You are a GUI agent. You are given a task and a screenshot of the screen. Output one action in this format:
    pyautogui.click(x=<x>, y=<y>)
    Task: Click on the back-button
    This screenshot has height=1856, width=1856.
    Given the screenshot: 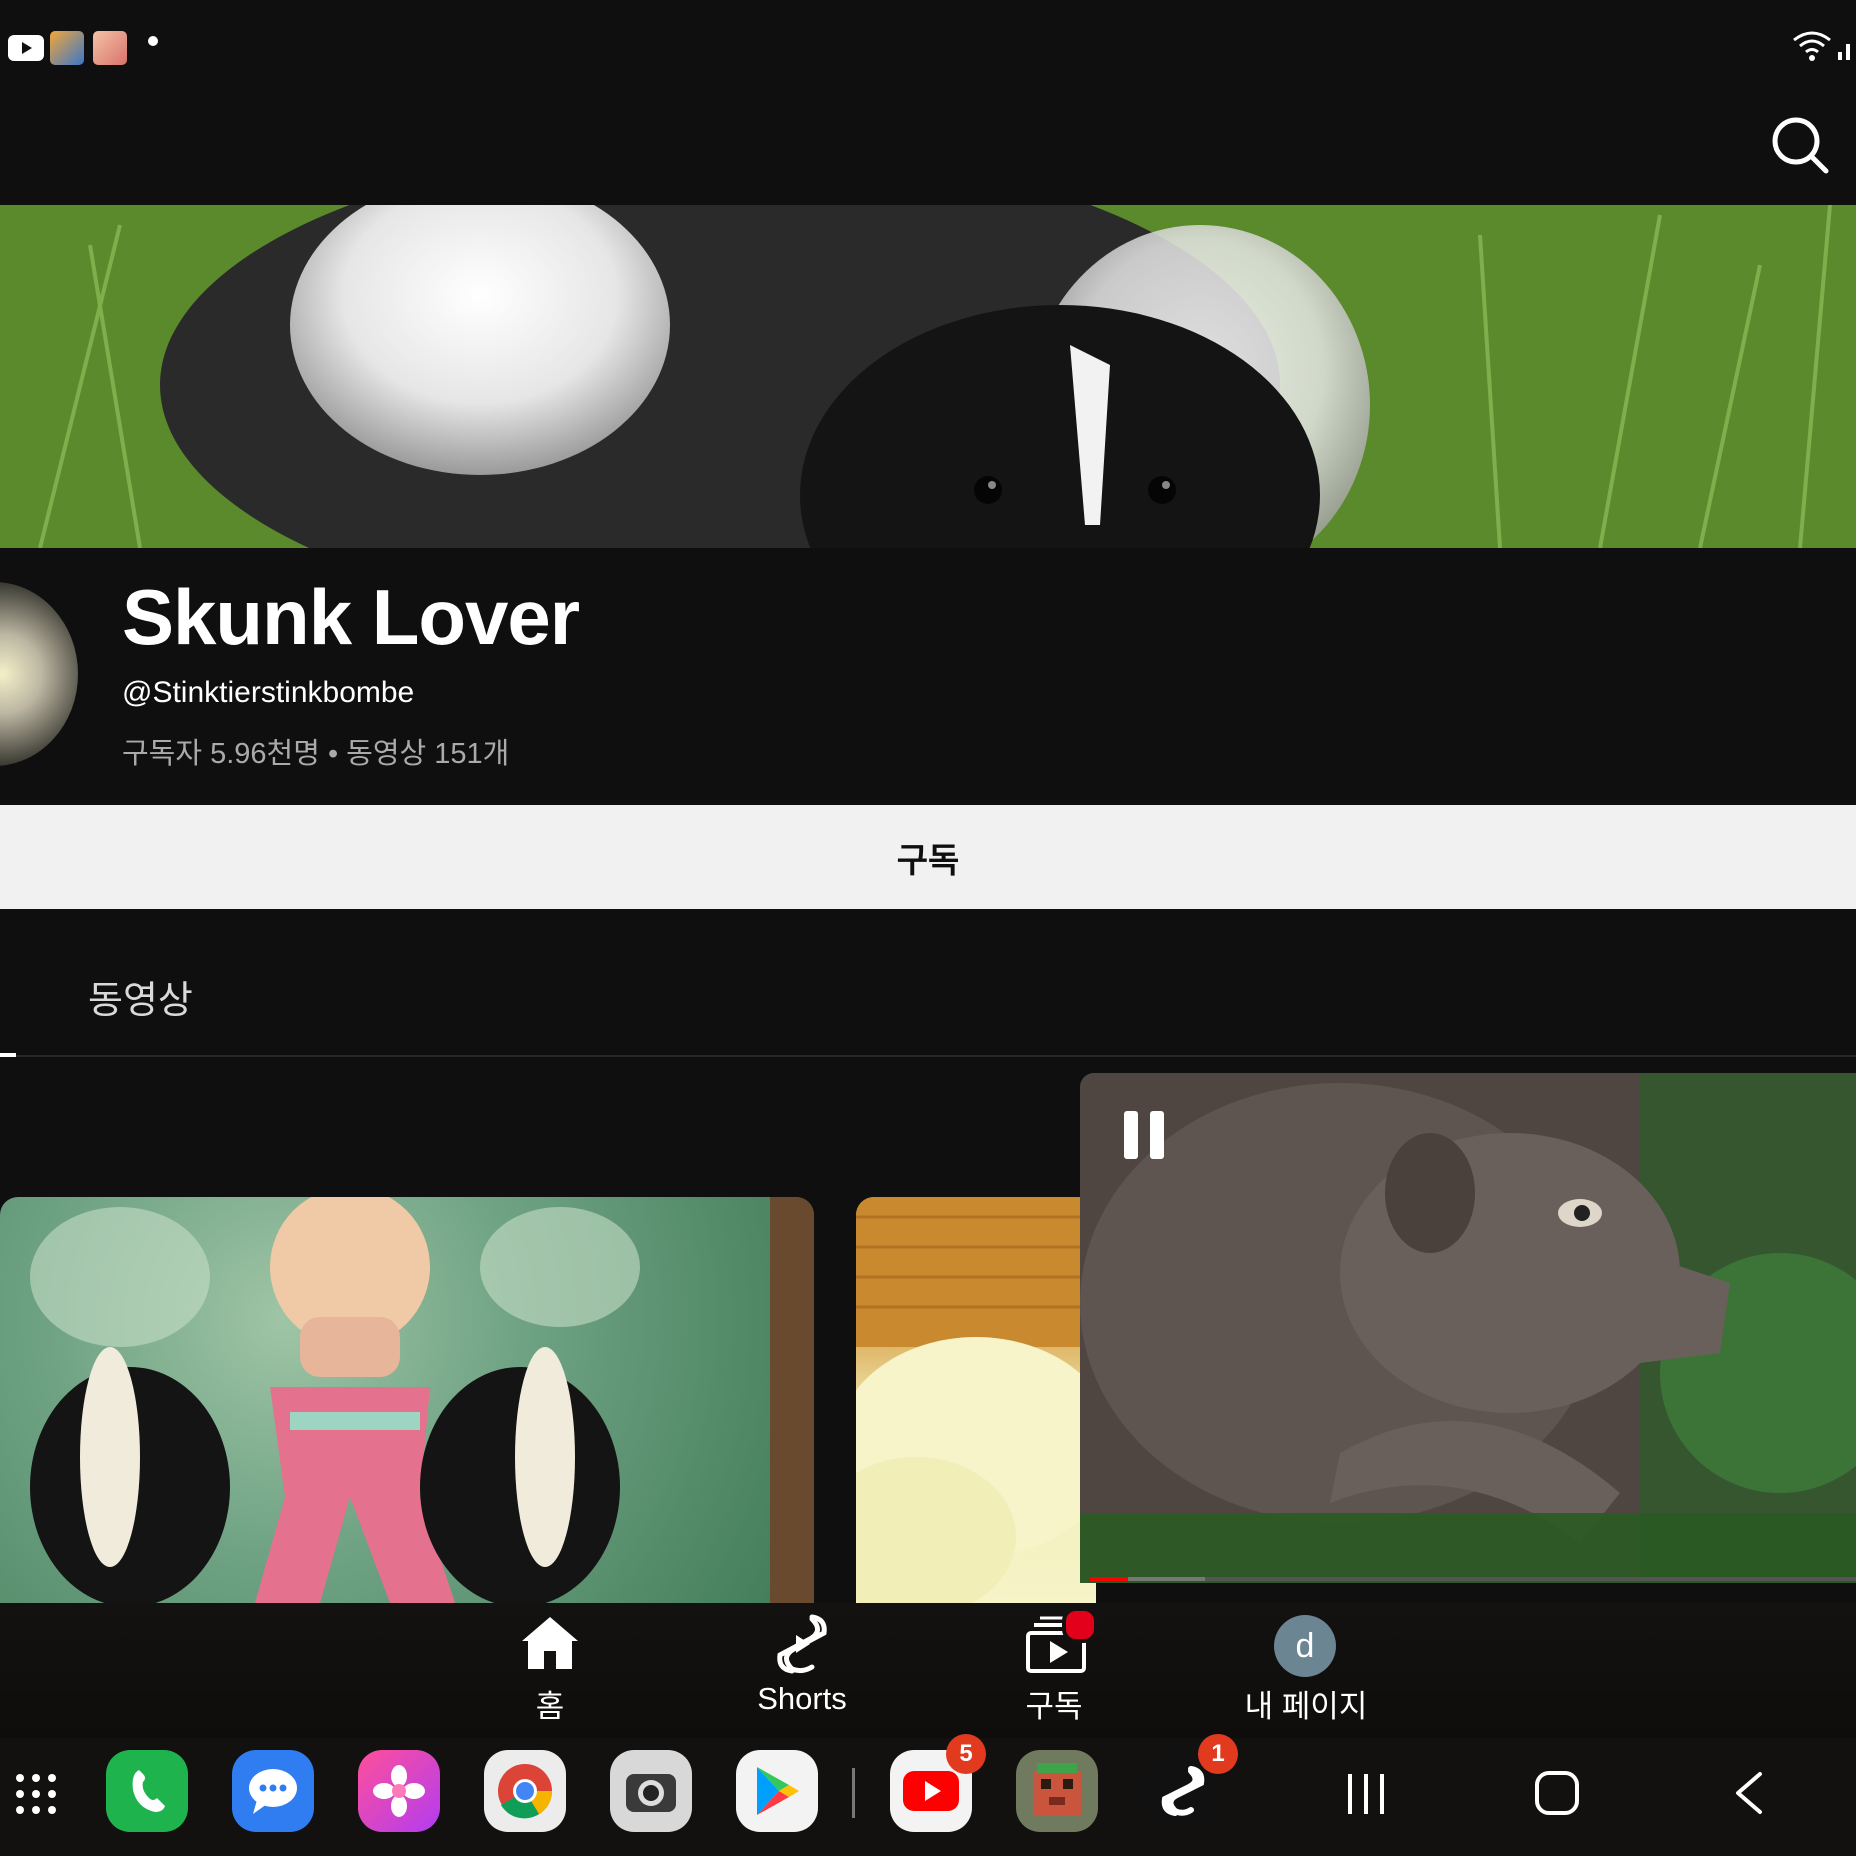 What is the action you would take?
    pyautogui.click(x=1750, y=1793)
    